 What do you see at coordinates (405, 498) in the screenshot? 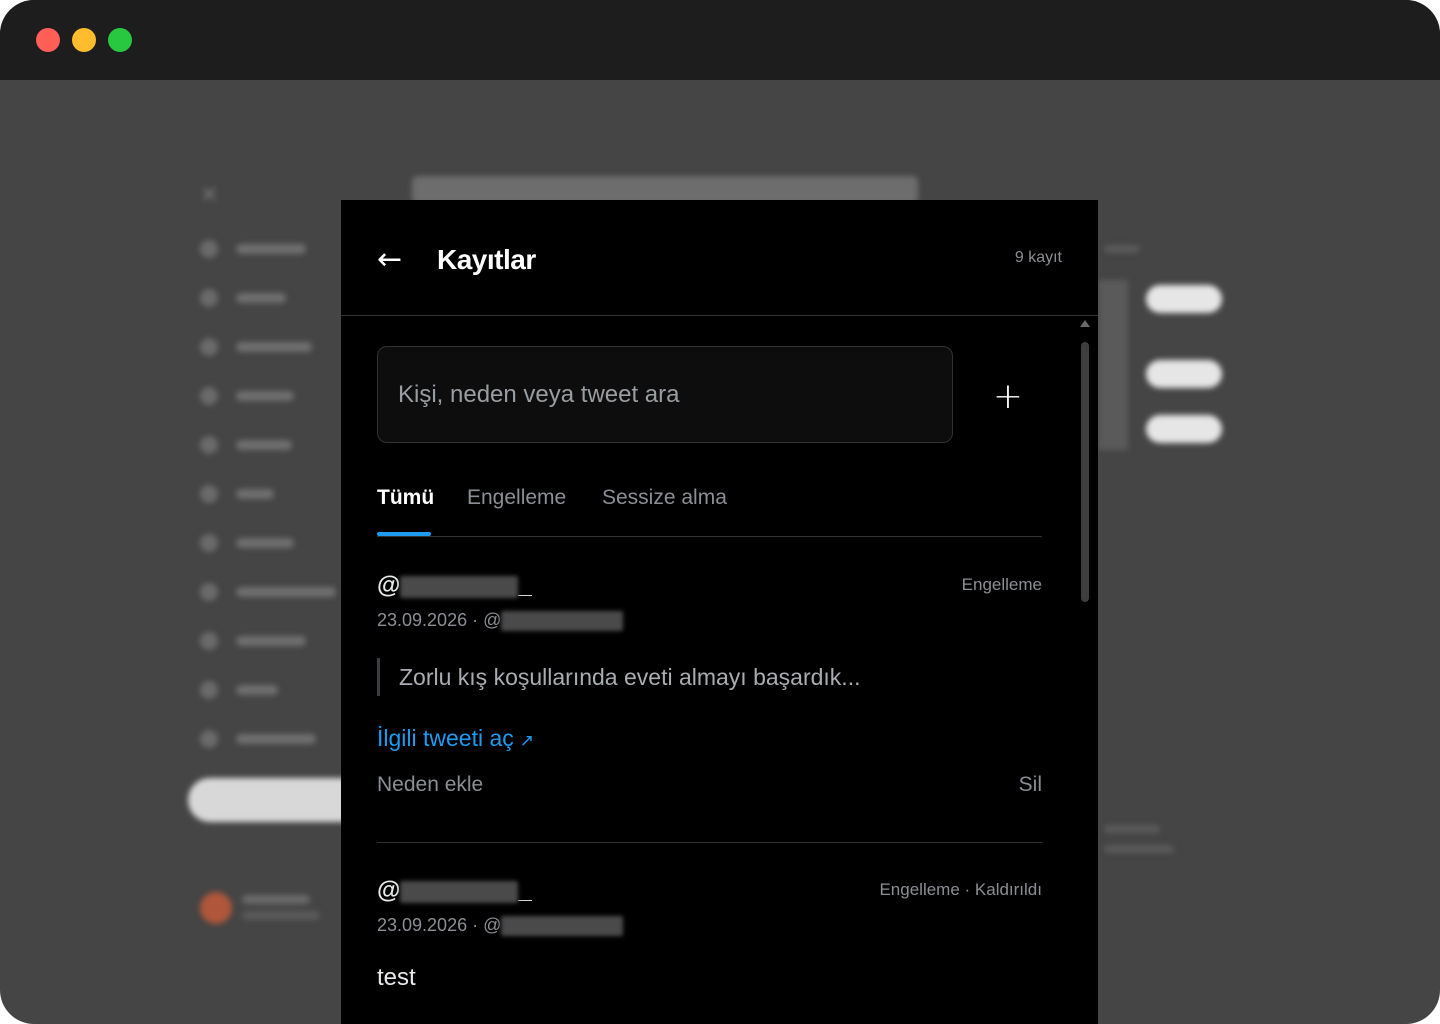
I see `tab-all: Tümü` at bounding box center [405, 498].